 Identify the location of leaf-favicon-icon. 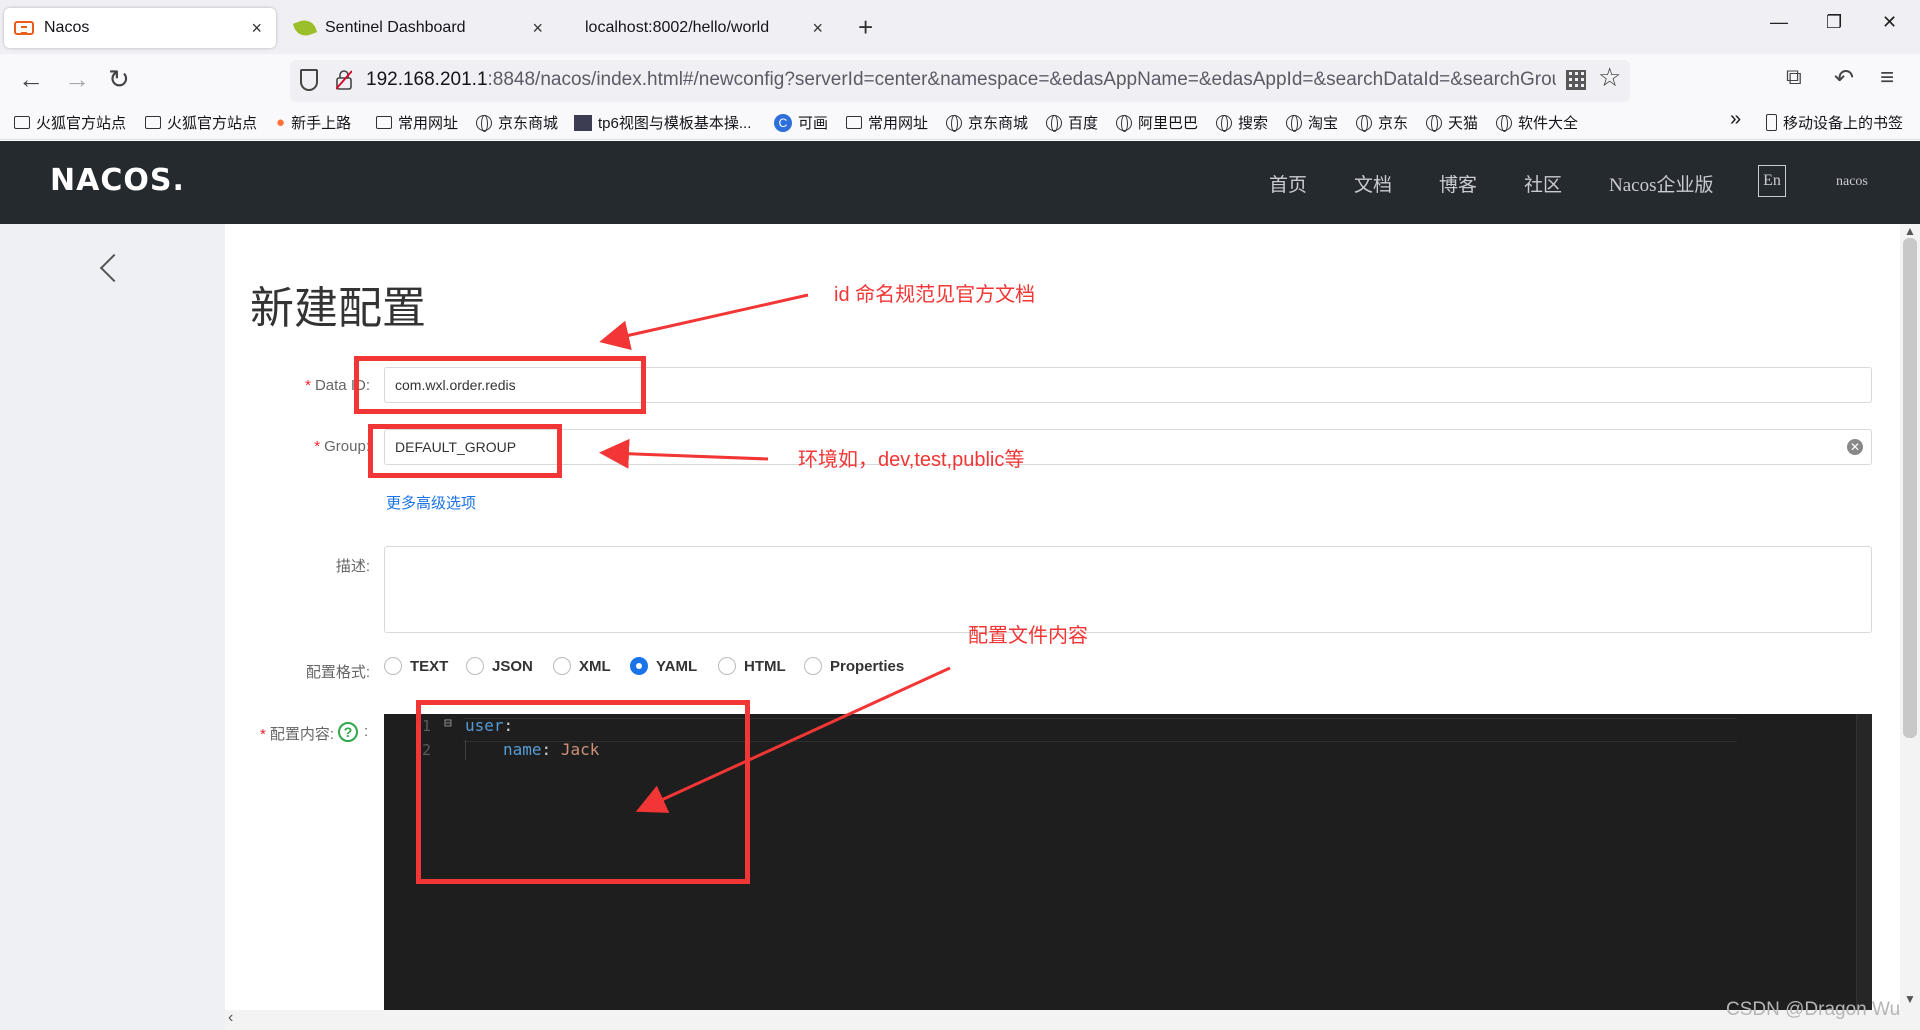
(305, 28).